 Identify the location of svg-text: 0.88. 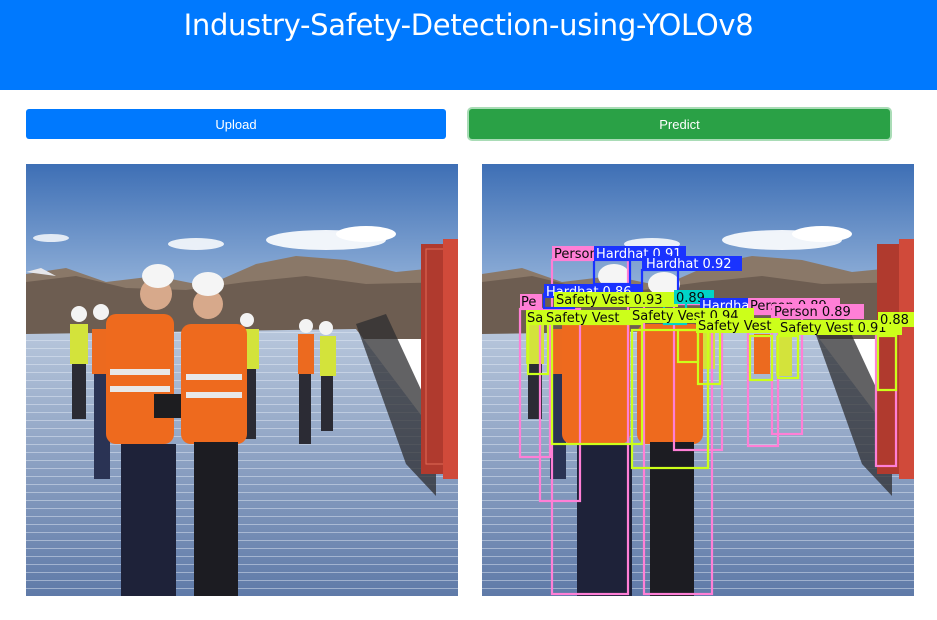
(894, 320).